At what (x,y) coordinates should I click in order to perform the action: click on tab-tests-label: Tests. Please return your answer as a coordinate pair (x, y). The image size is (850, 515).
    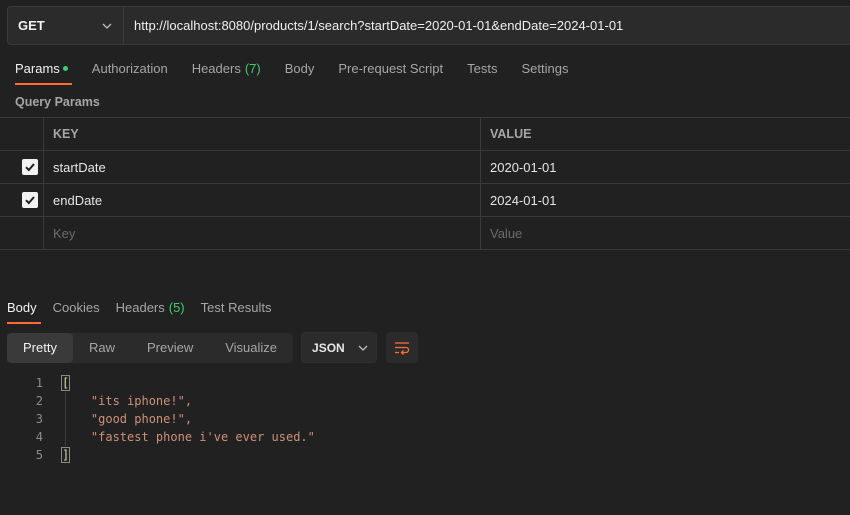
    Looking at the image, I should click on (482, 68).